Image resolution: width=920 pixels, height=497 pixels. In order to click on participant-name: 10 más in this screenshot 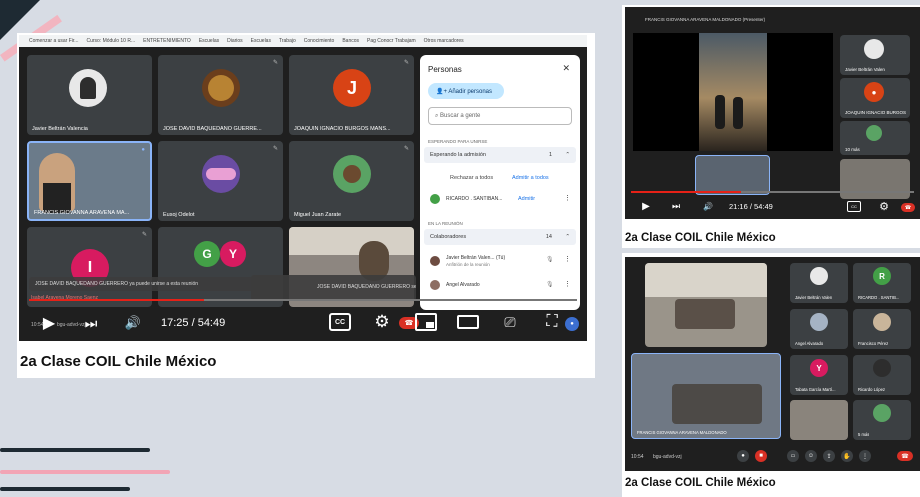, I will do `click(852, 149)`.